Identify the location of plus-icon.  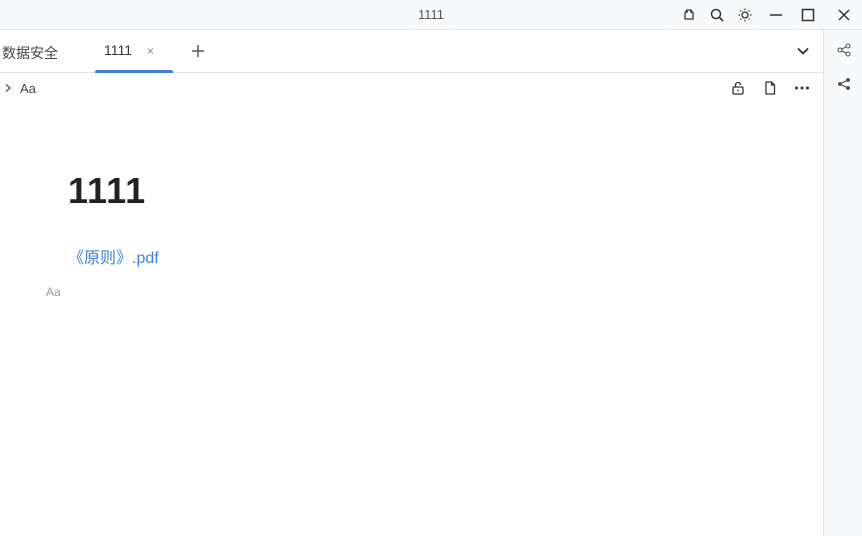
(198, 51).